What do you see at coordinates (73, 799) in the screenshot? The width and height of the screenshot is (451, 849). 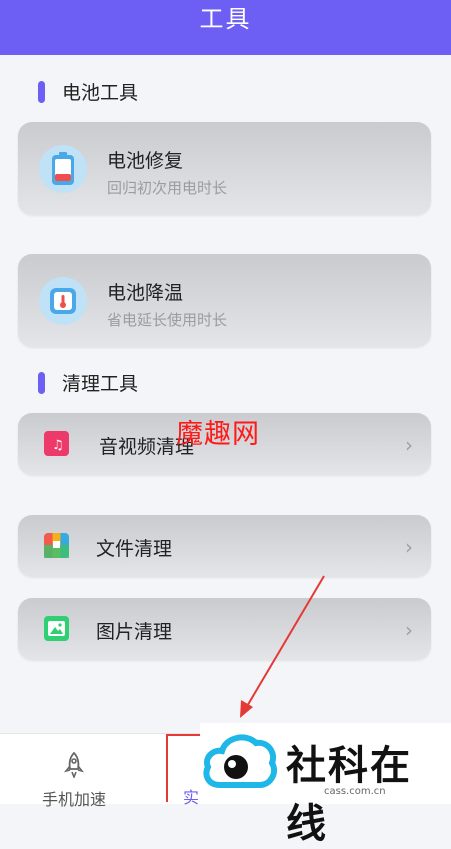 I see `tab-phone-speedup-label: 手机加速` at bounding box center [73, 799].